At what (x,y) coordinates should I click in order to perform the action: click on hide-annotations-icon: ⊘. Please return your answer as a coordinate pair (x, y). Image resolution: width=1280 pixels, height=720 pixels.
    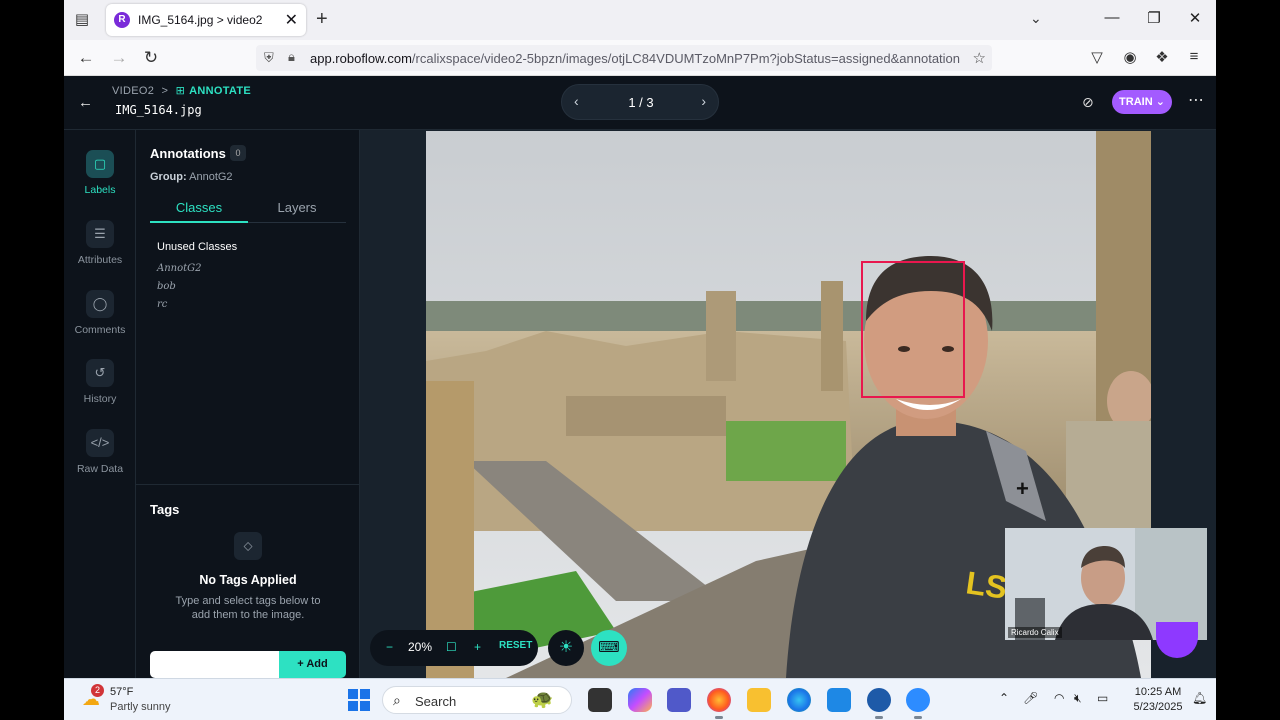
    Looking at the image, I should click on (1088, 102).